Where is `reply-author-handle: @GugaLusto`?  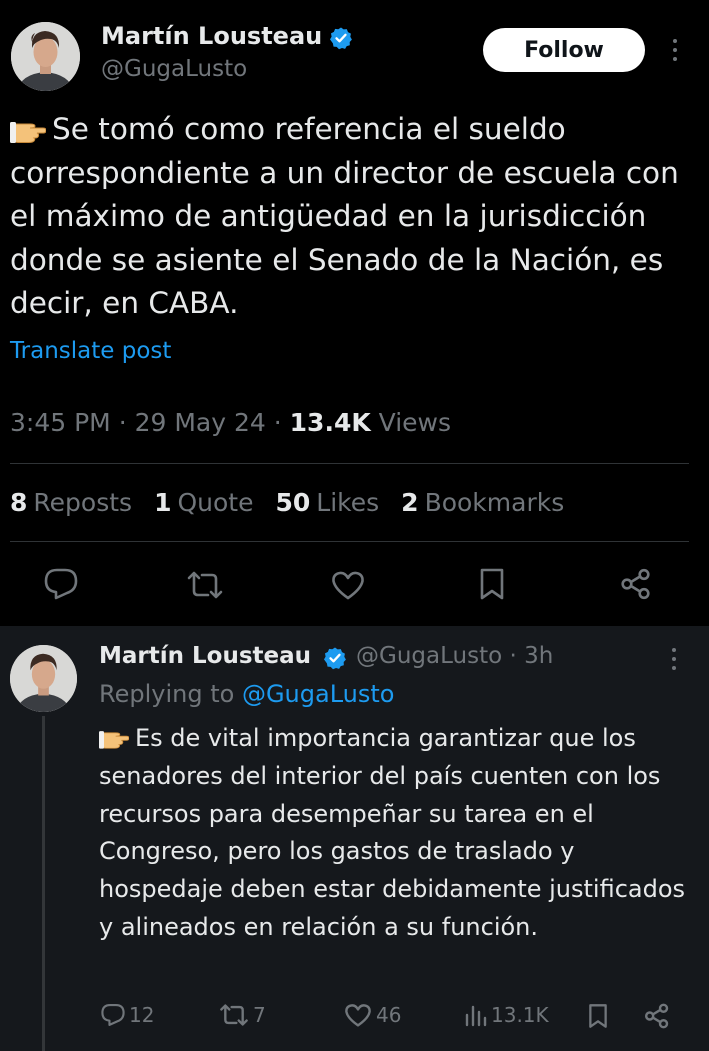
reply-author-handle: @GugaLusto is located at coordinates (429, 656).